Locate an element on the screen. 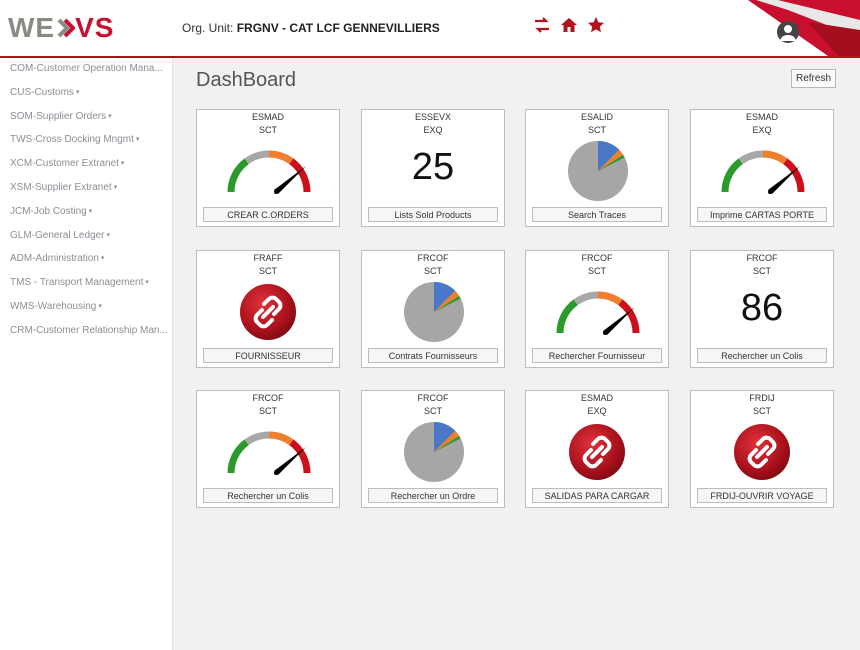  card-action-button: Contrats Fournisseurs is located at coordinates (433, 355).